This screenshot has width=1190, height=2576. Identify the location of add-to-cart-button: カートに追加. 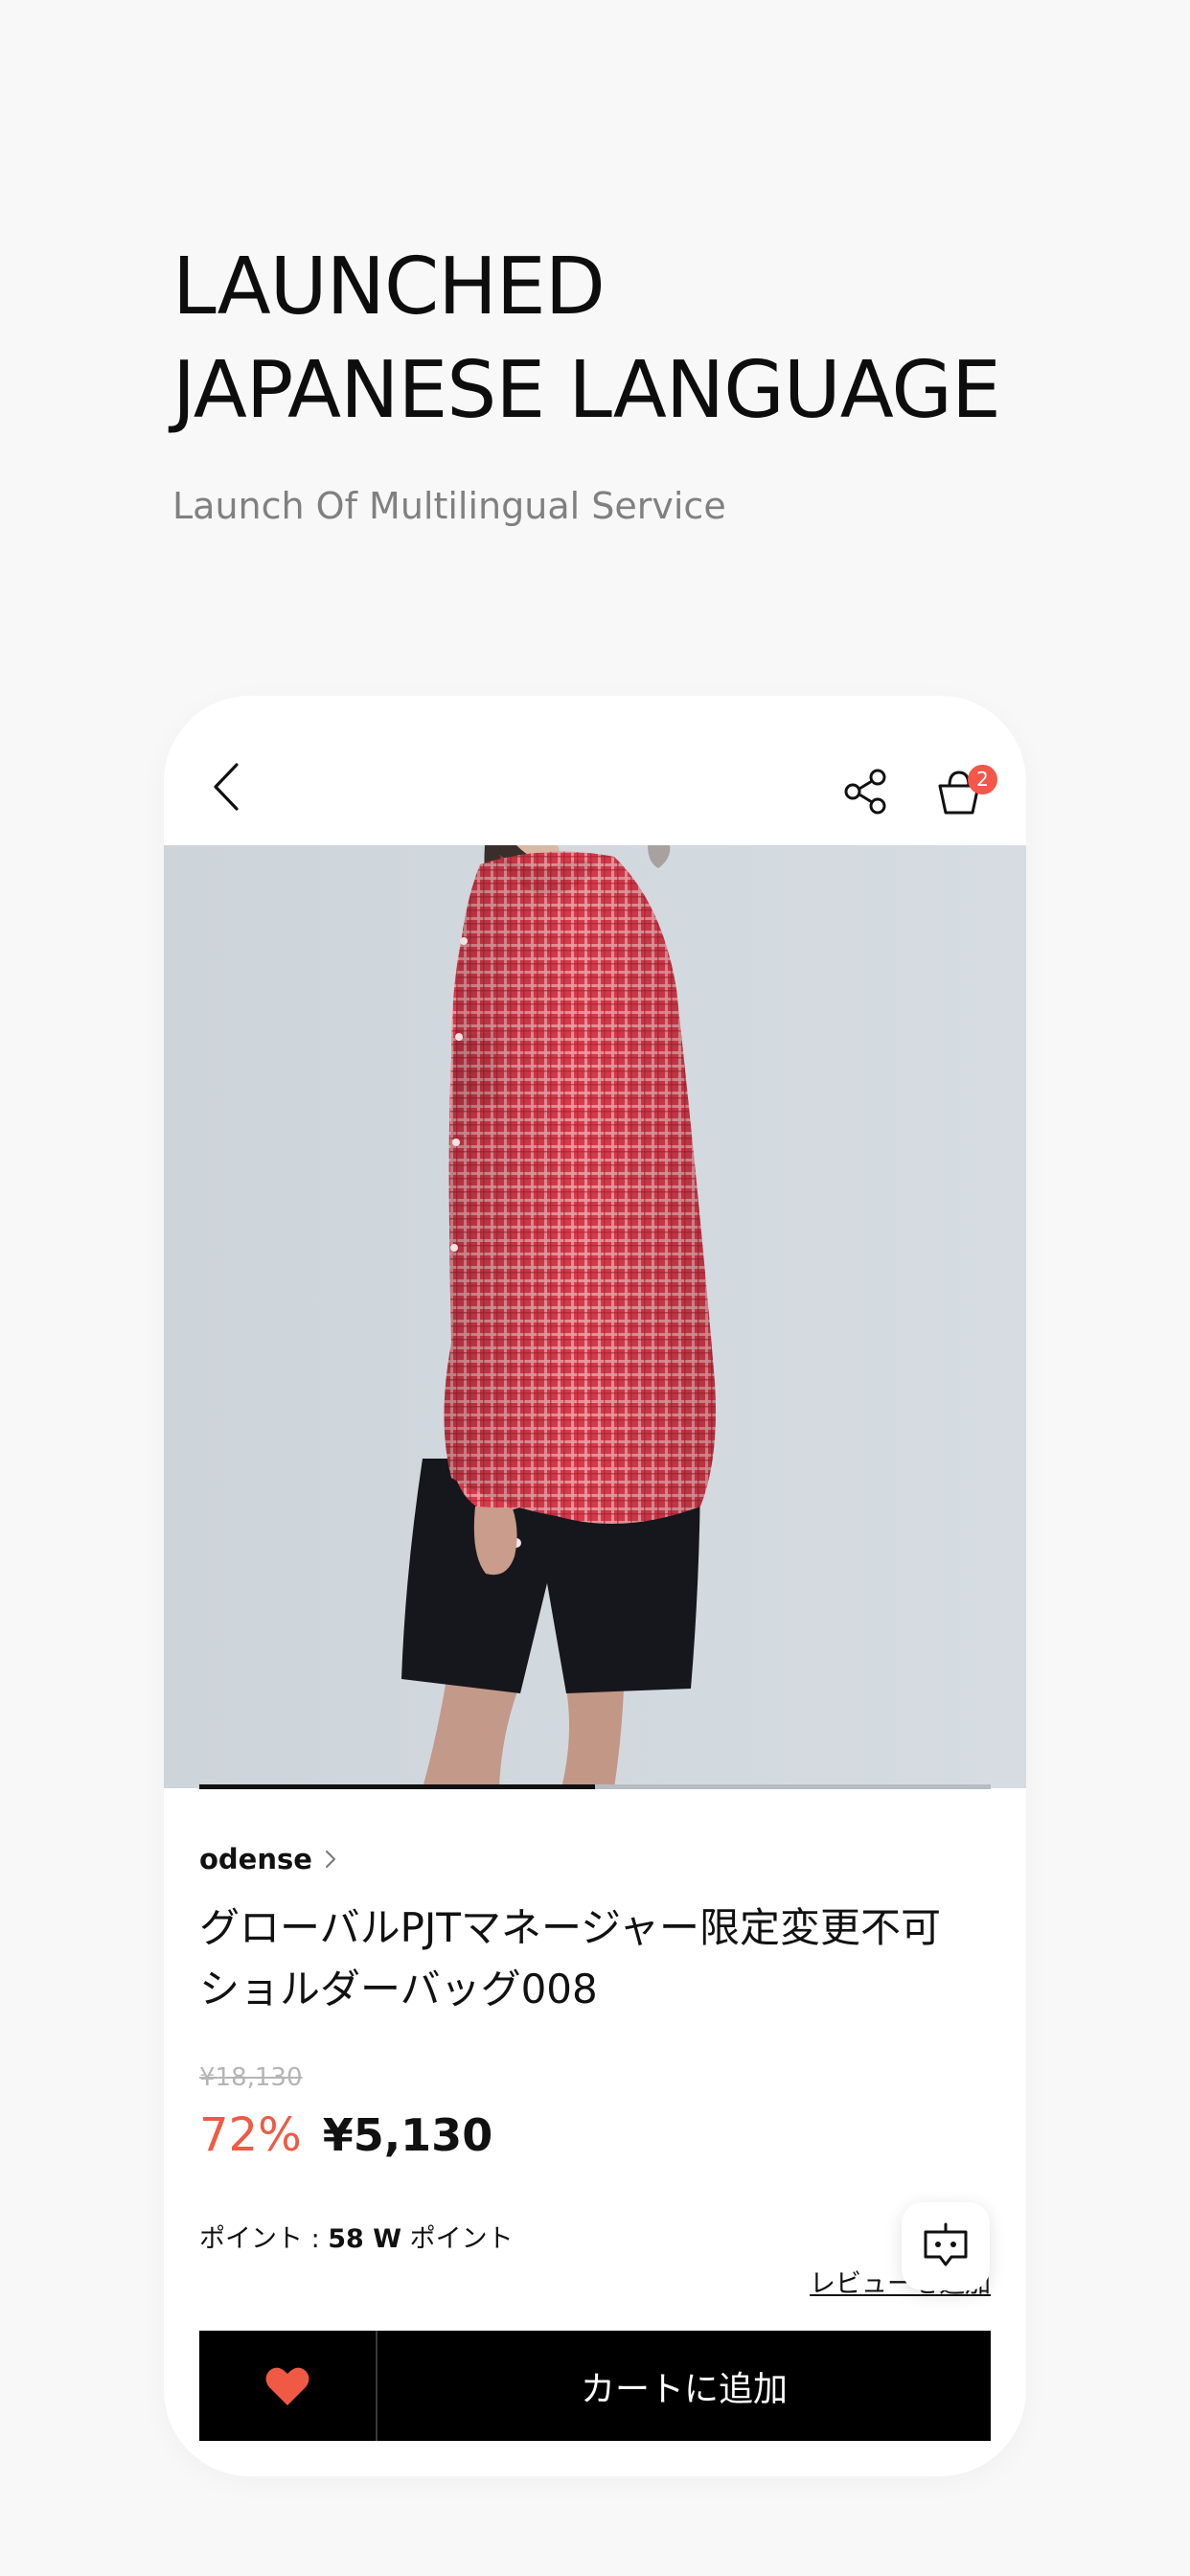
(684, 2386).